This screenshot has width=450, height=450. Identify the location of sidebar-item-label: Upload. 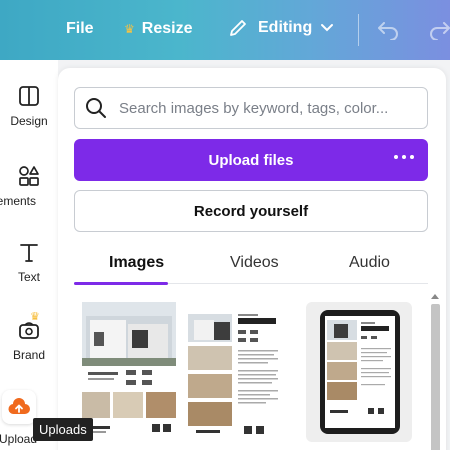
(19, 439).